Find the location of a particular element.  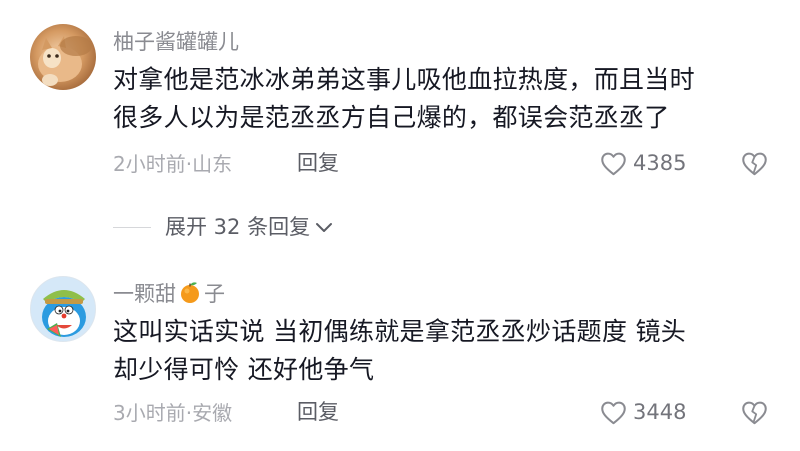

like-button: 4385 is located at coordinates (643, 163).